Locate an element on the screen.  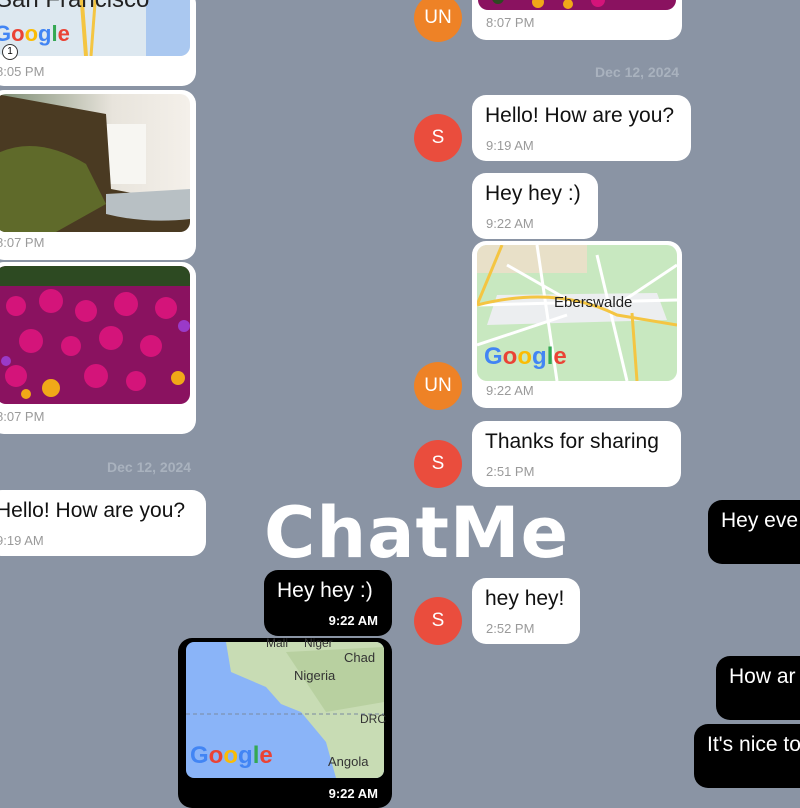
map-label: Angola is located at coordinates (348, 761).